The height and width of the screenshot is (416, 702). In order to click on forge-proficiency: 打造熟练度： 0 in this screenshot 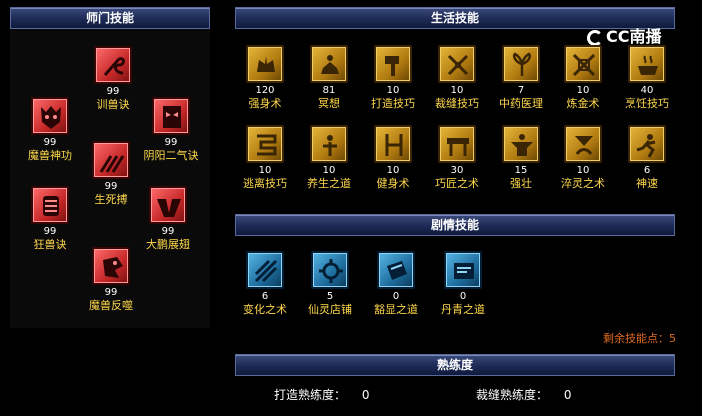, I will do `click(321, 394)`.